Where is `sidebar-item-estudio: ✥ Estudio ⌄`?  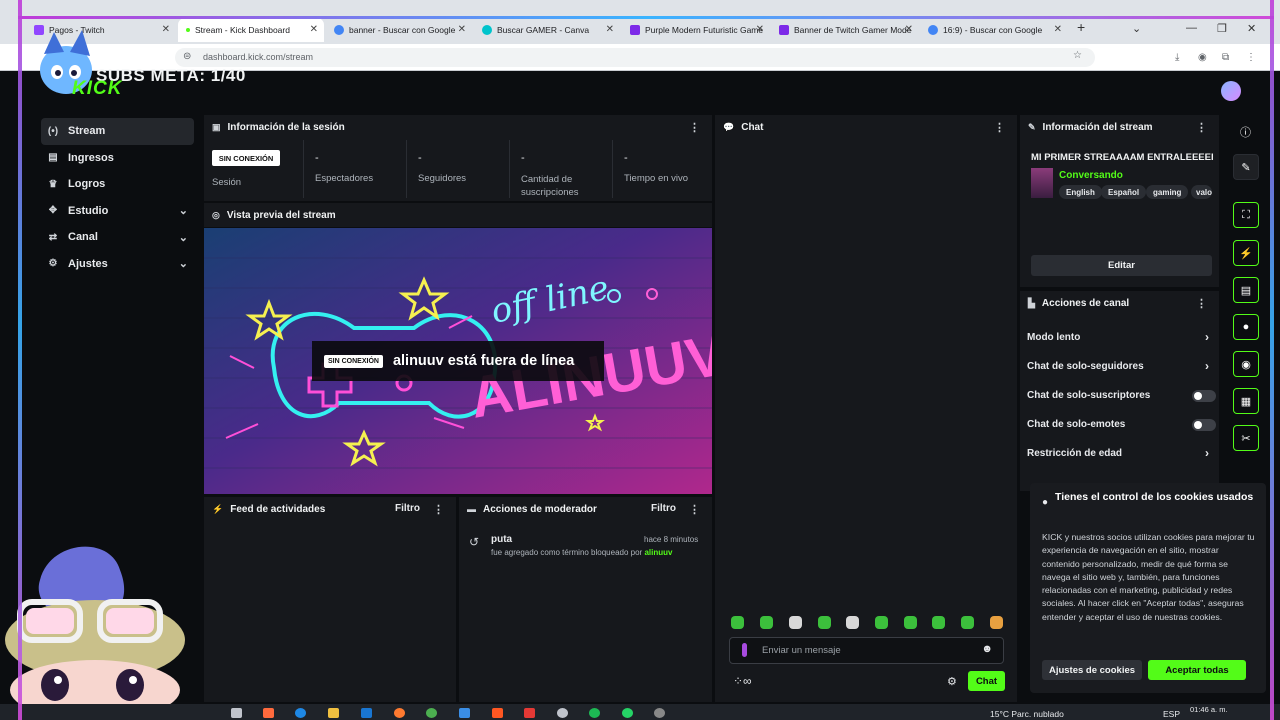 sidebar-item-estudio: ✥ Estudio ⌄ is located at coordinates (114, 211).